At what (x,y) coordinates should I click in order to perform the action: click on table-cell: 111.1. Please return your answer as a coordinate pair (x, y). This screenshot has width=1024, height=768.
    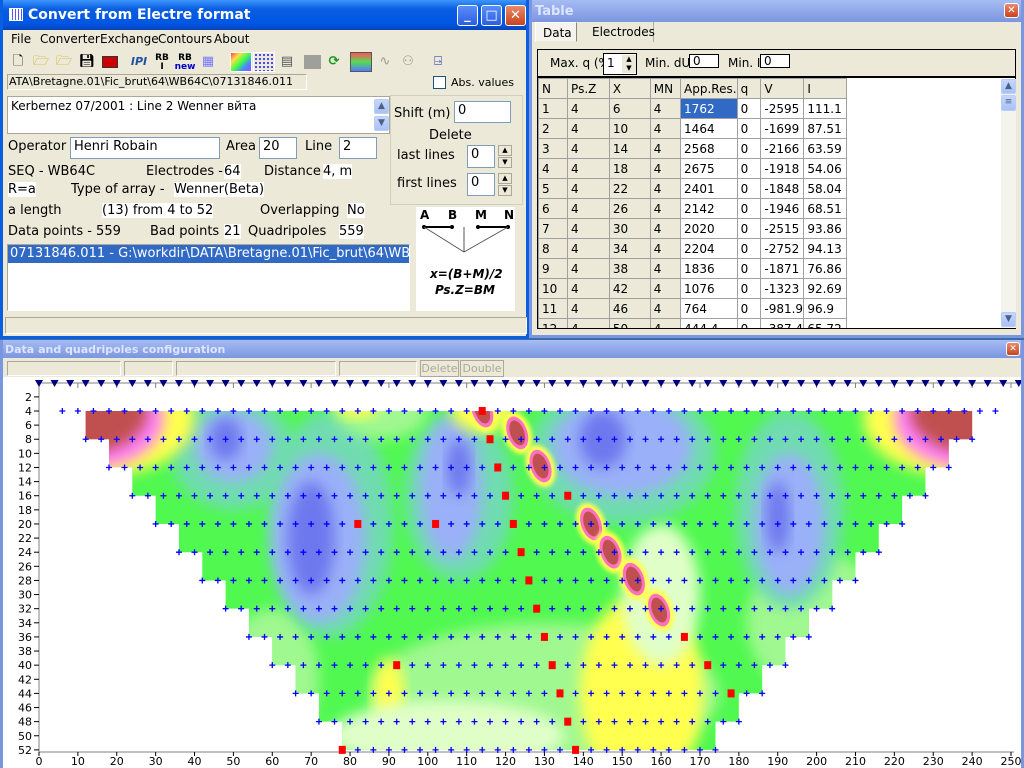
    Looking at the image, I should click on (825, 108).